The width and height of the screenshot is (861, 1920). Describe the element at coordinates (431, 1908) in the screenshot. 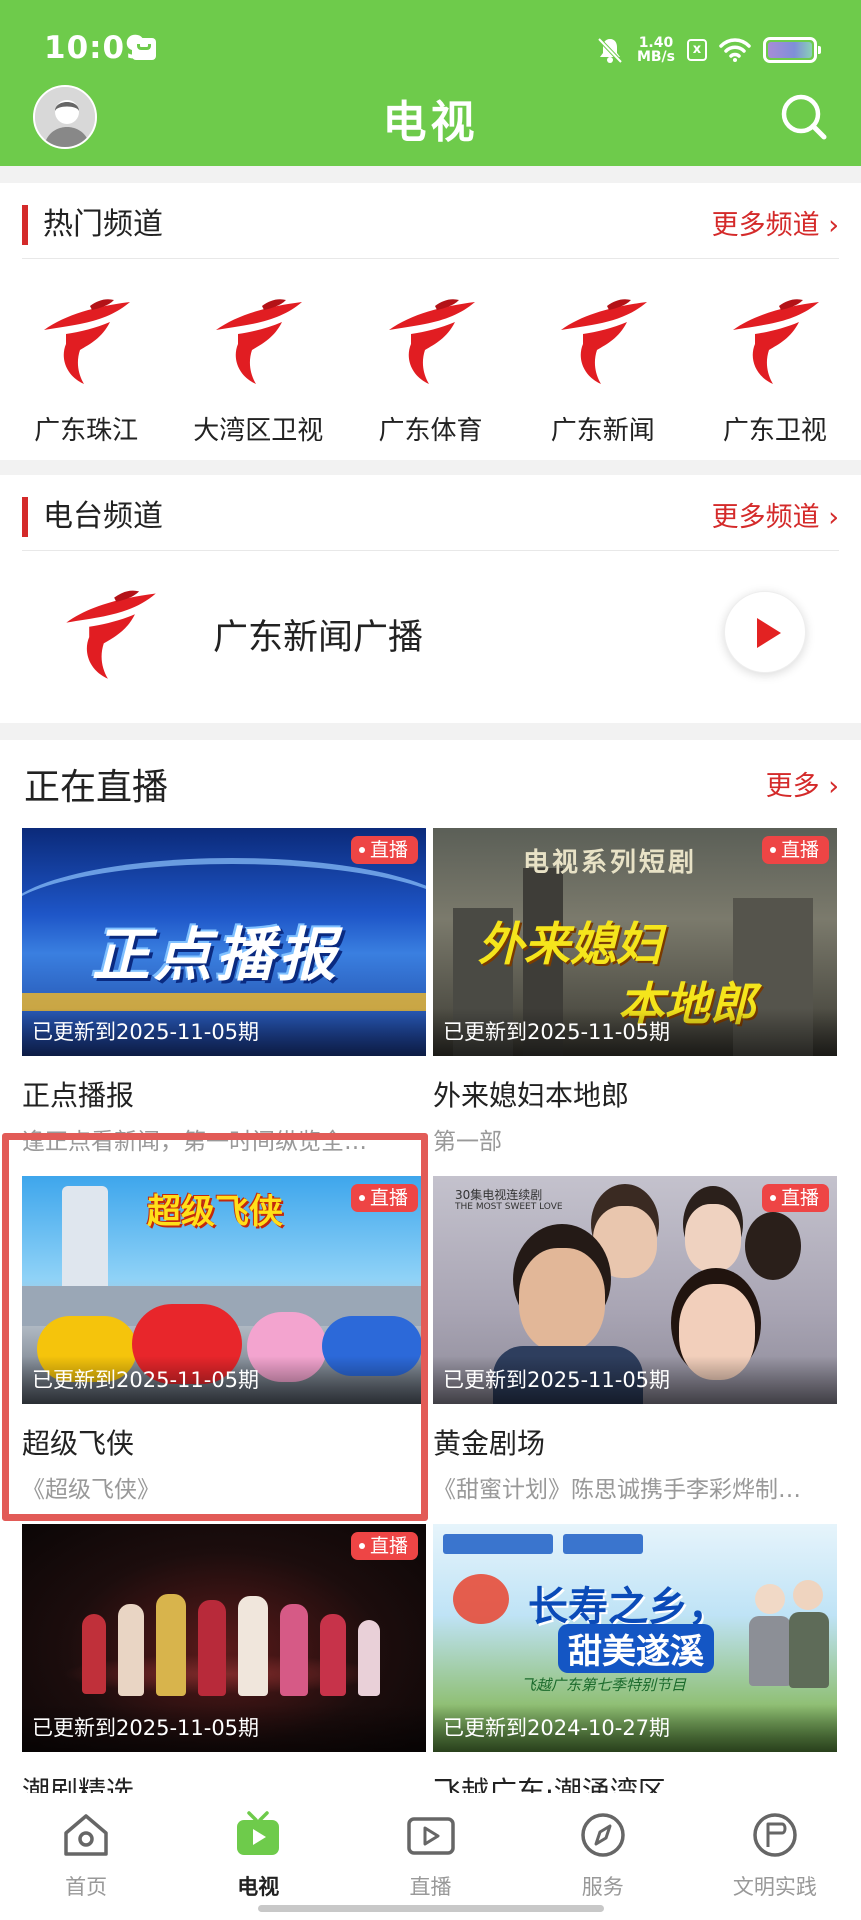

I see `home-indicator` at that location.